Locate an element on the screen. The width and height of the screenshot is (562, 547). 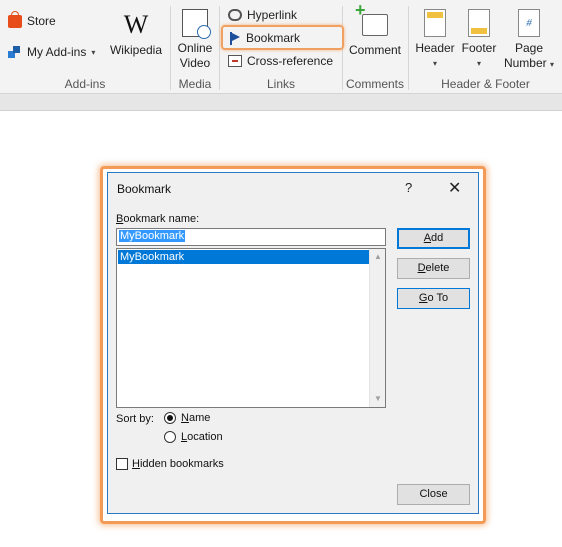
sort-name-radio: Name is located at coordinates (187, 418).